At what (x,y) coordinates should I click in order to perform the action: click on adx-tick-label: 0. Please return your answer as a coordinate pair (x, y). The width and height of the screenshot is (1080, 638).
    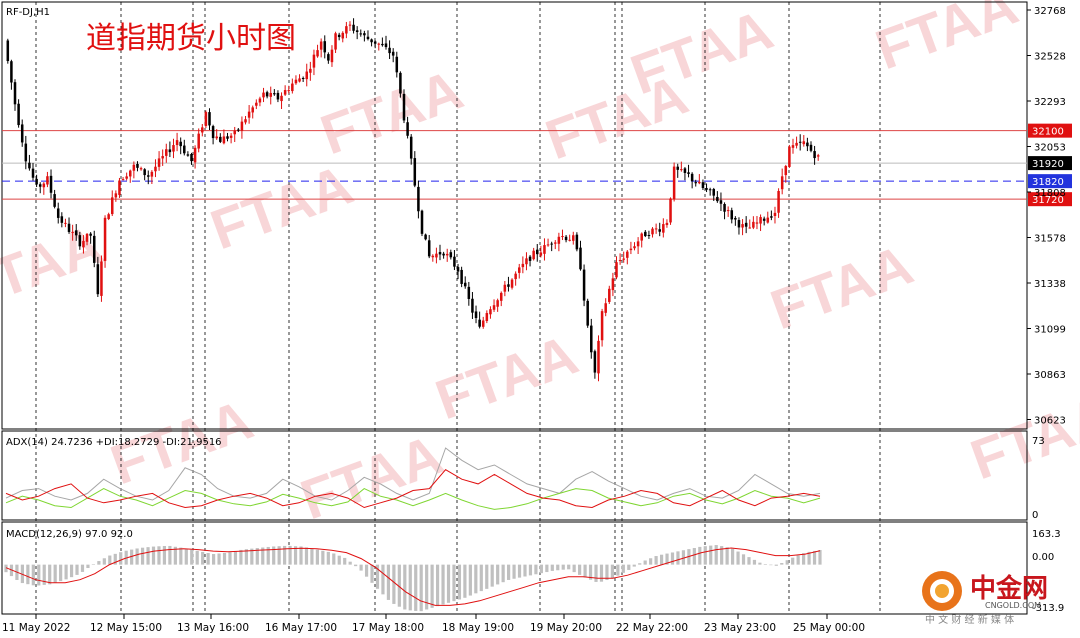
    Looking at the image, I should click on (1035, 515).